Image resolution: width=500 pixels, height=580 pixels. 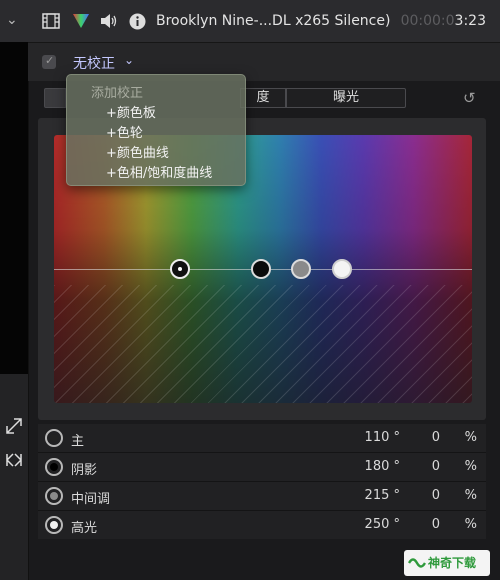 What do you see at coordinates (262, 467) in the screenshot?
I see `row-shadows: 阴影 180 ° 0 %` at bounding box center [262, 467].